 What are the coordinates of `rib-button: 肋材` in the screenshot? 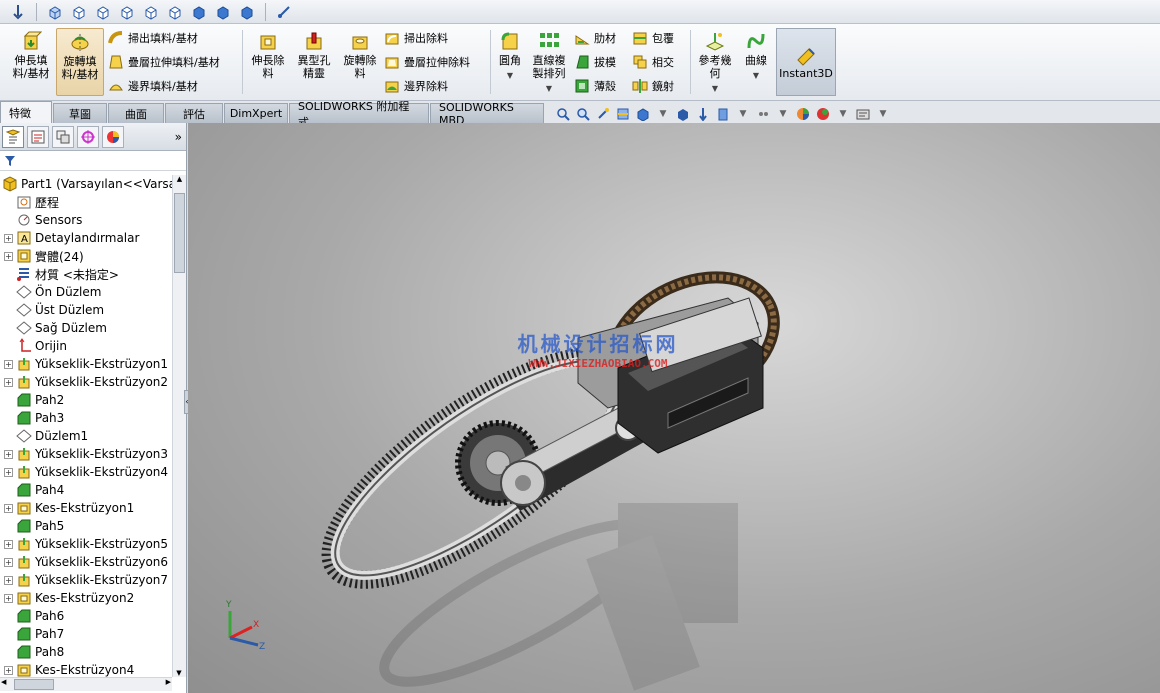 It's located at (595, 38).